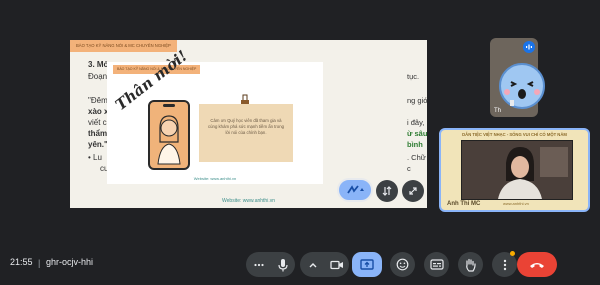 The width and height of the screenshot is (600, 285). What do you see at coordinates (98, 133) in the screenshot?
I see `slide-line: thẩm` at bounding box center [98, 133].